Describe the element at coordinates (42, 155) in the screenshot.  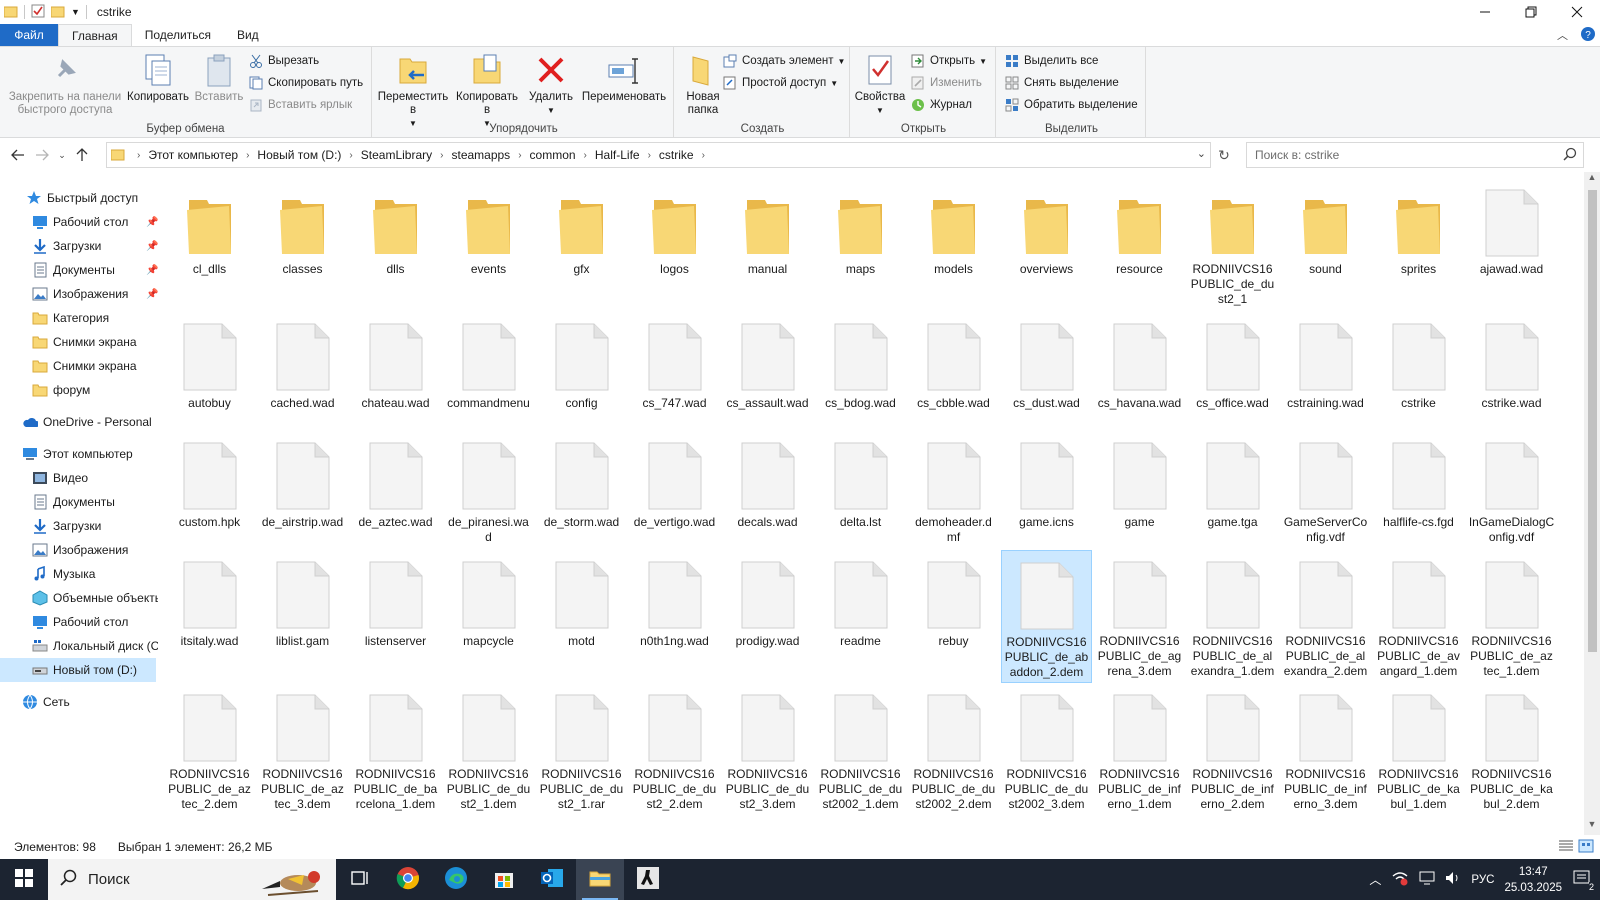
I see `forward-arrow-icon` at that location.